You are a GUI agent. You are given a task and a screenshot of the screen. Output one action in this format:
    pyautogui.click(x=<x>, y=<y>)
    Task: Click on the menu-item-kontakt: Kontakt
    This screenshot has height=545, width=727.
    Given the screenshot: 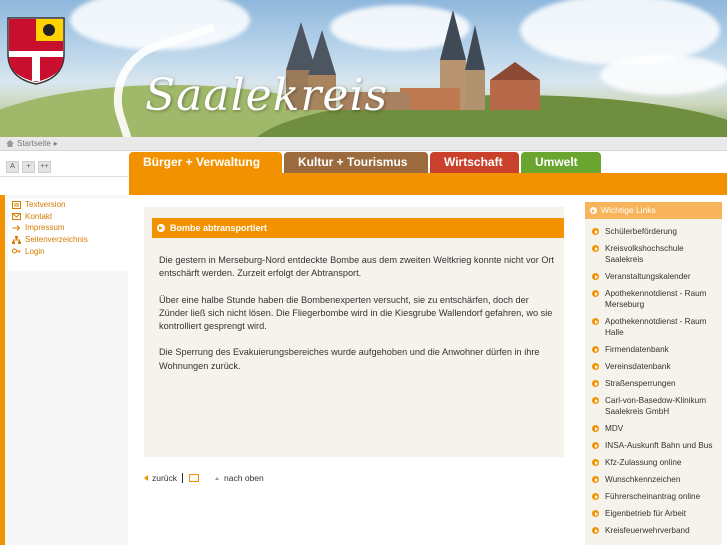 What is the action you would take?
    pyautogui.click(x=68, y=217)
    